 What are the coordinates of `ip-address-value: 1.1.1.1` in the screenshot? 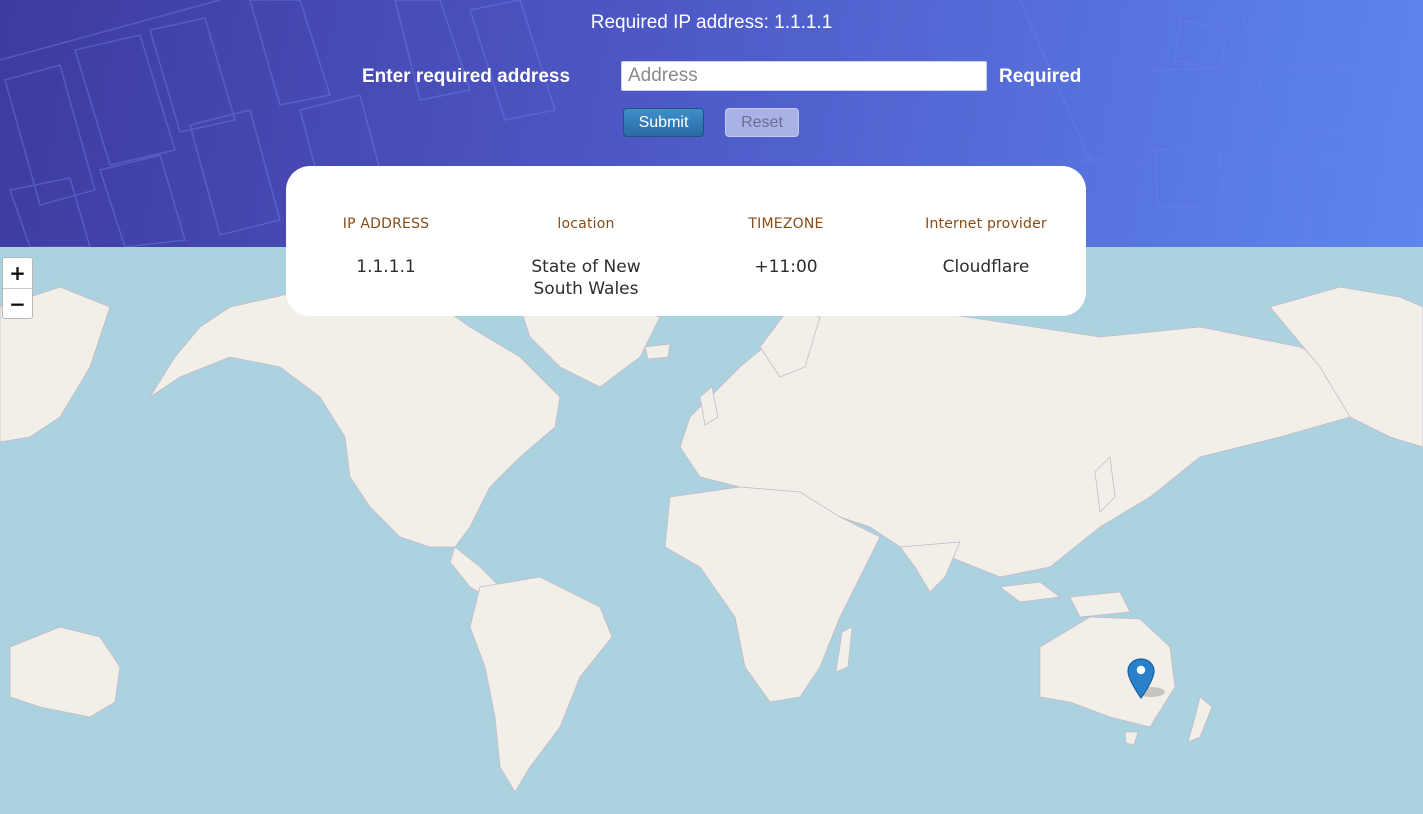 It's located at (386, 267).